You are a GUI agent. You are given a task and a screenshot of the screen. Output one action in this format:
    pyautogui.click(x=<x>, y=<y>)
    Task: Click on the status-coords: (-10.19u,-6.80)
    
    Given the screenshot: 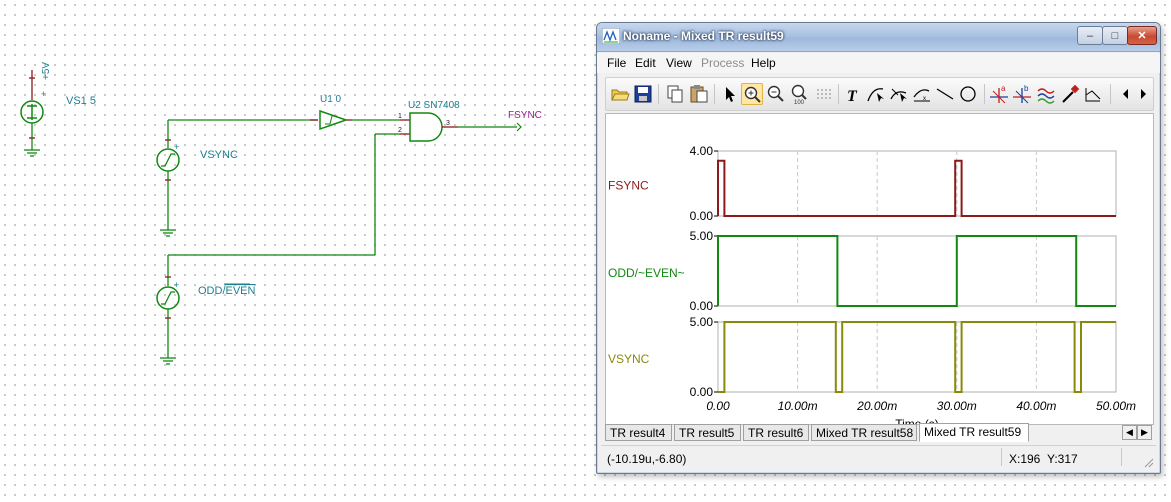 What is the action you would take?
    pyautogui.click(x=647, y=459)
    